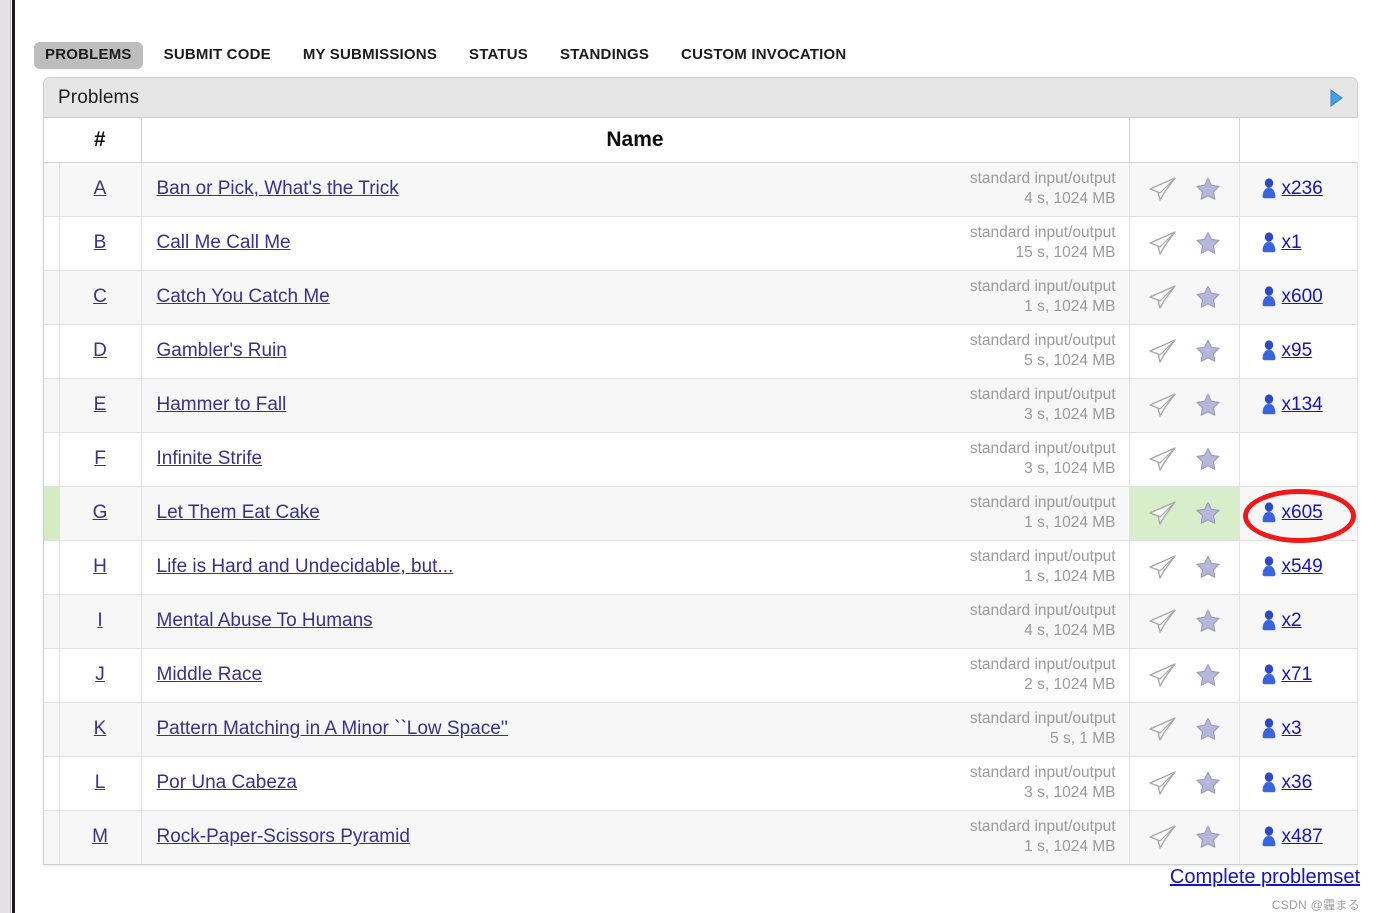  Describe the element at coordinates (763, 55) in the screenshot. I see `nav-item-custom-invocation: CUSTOM INVOCATION` at that location.